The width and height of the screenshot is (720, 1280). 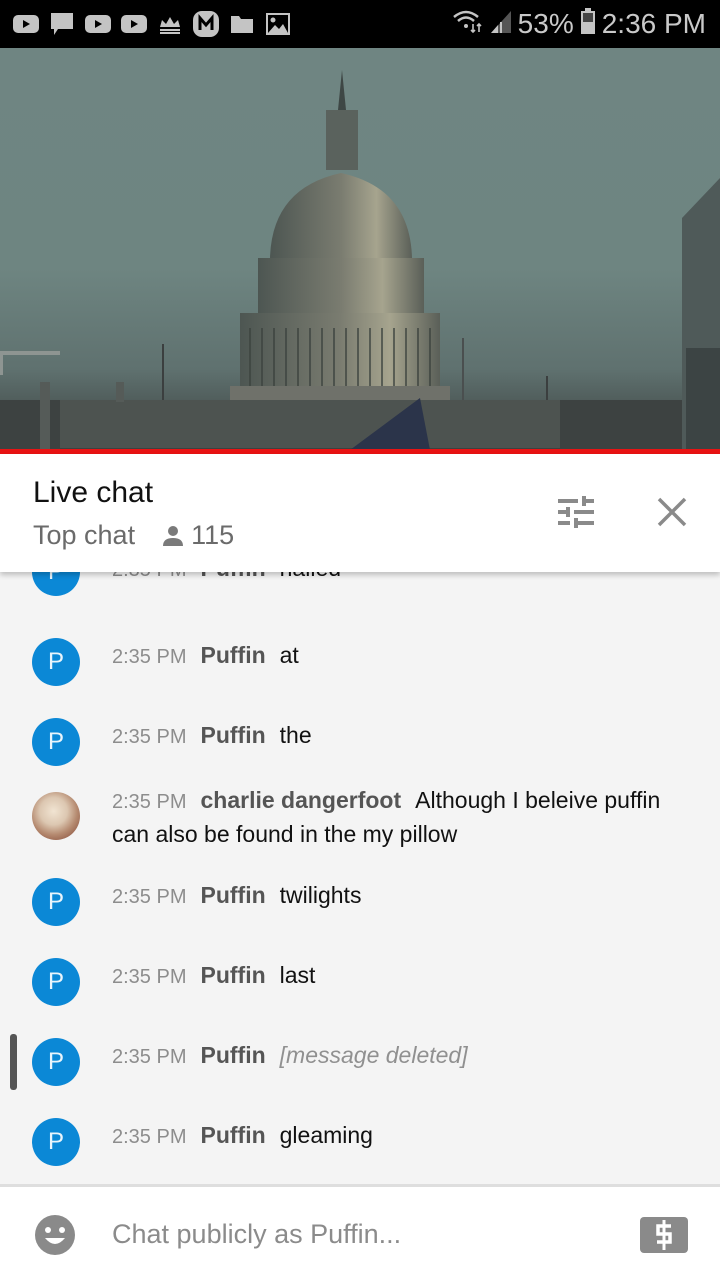 What do you see at coordinates (579, 24) in the screenshot?
I see `system-status: 53% 2:36 PM` at bounding box center [579, 24].